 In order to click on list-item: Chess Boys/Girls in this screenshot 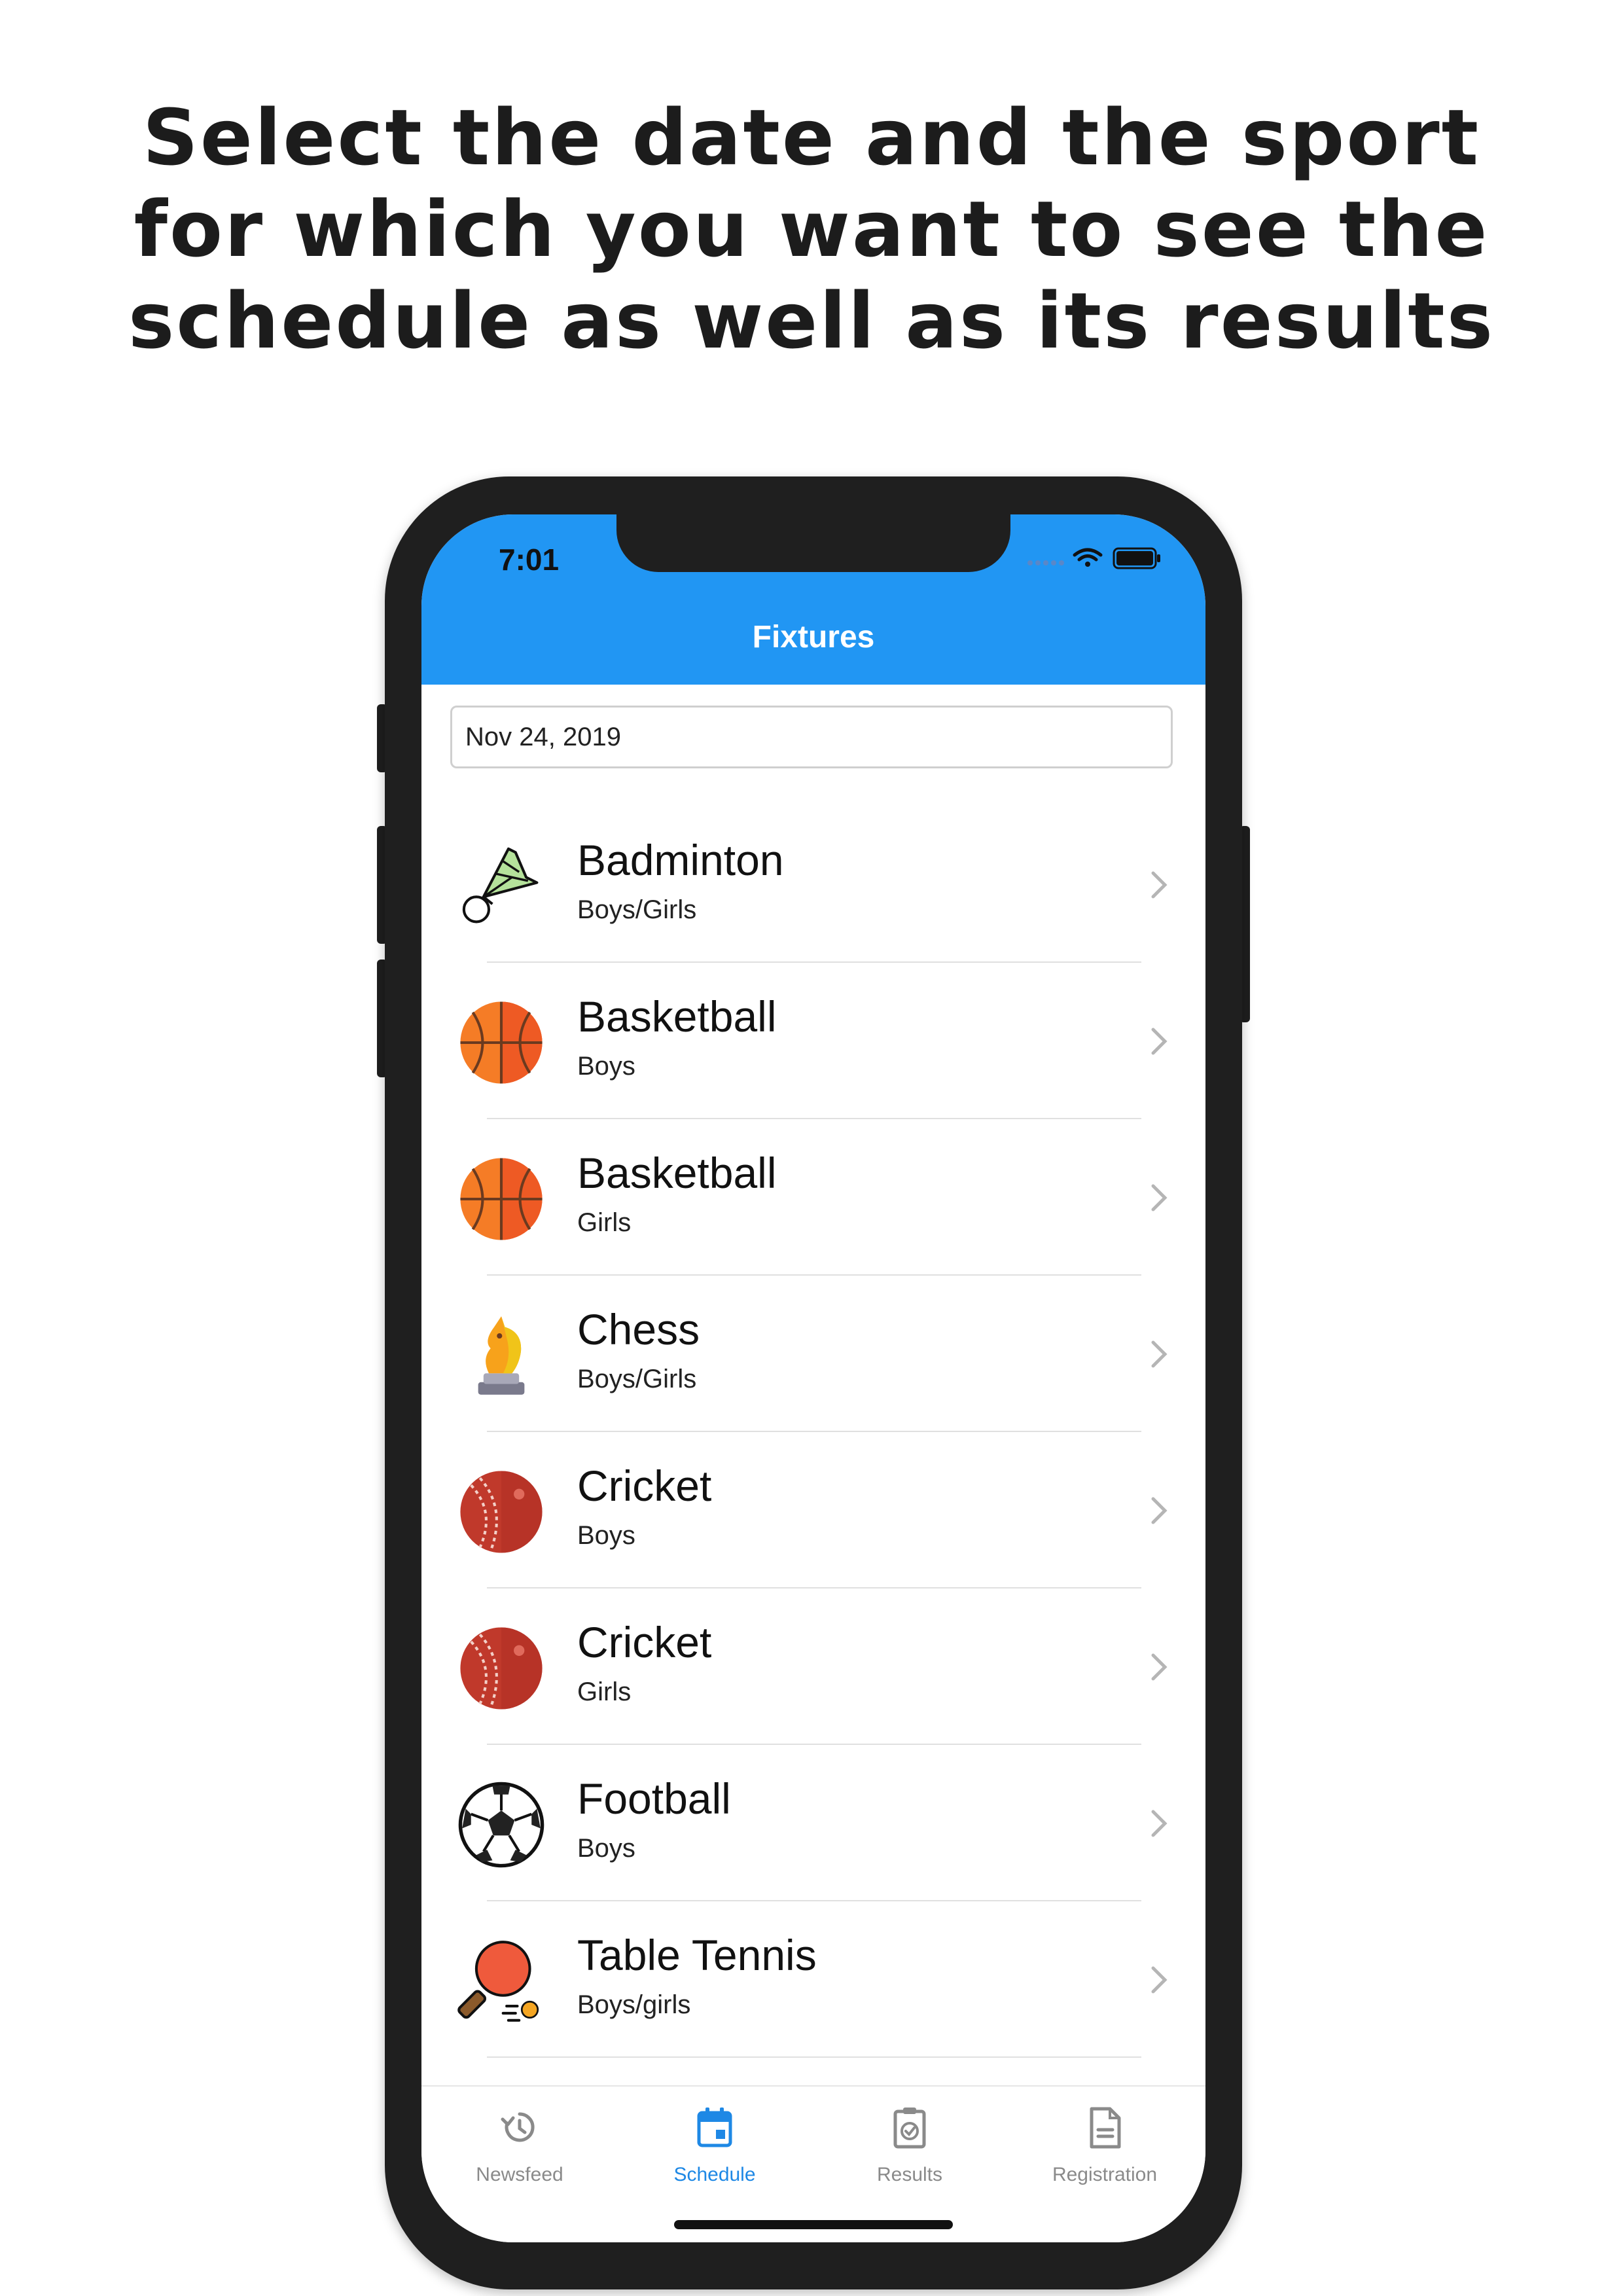, I will do `click(813, 1354)`.